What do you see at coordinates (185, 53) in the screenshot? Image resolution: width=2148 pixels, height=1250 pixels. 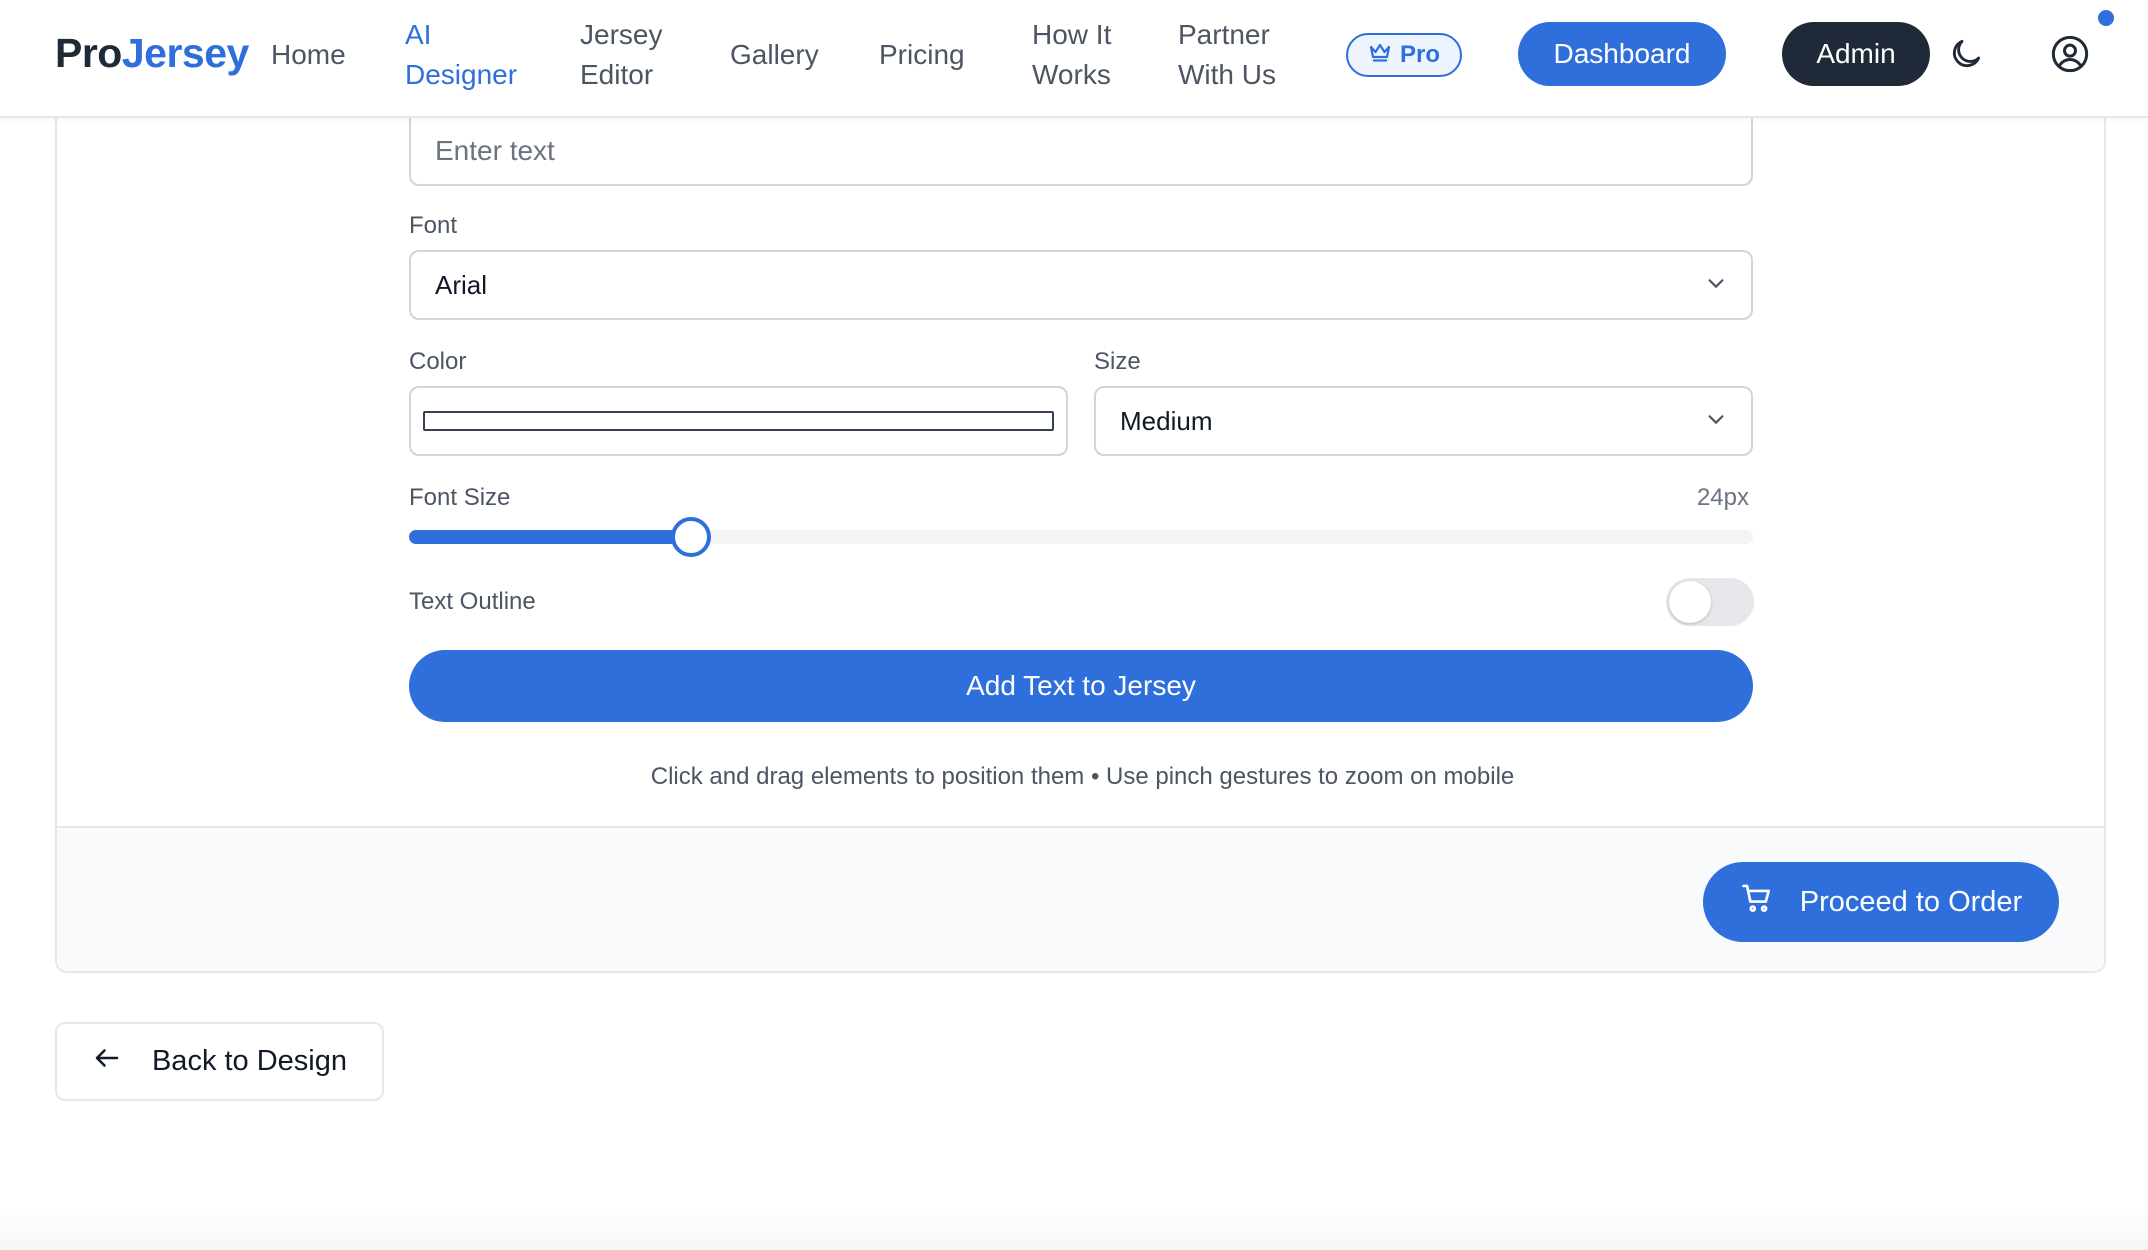 I see `brand-logo-part-2: Jersey` at bounding box center [185, 53].